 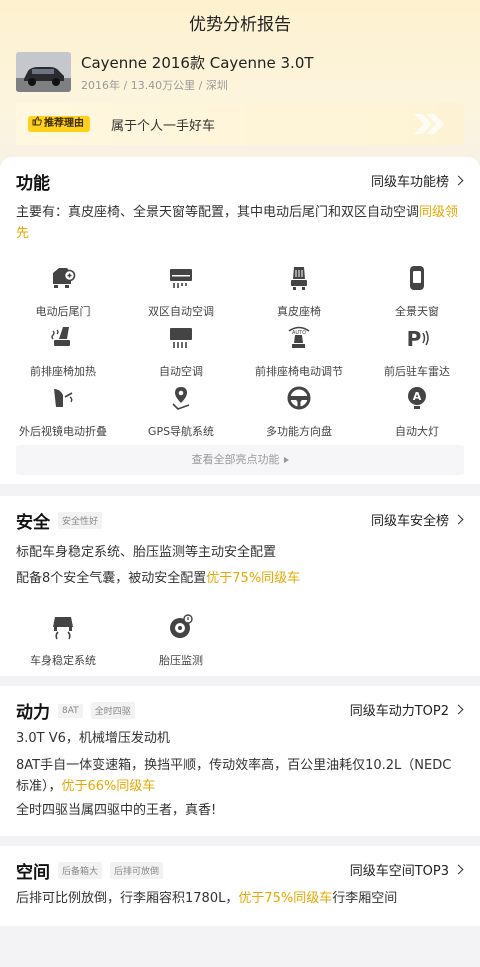 I want to click on feature-label: 电动后尾门, so click(x=63, y=311).